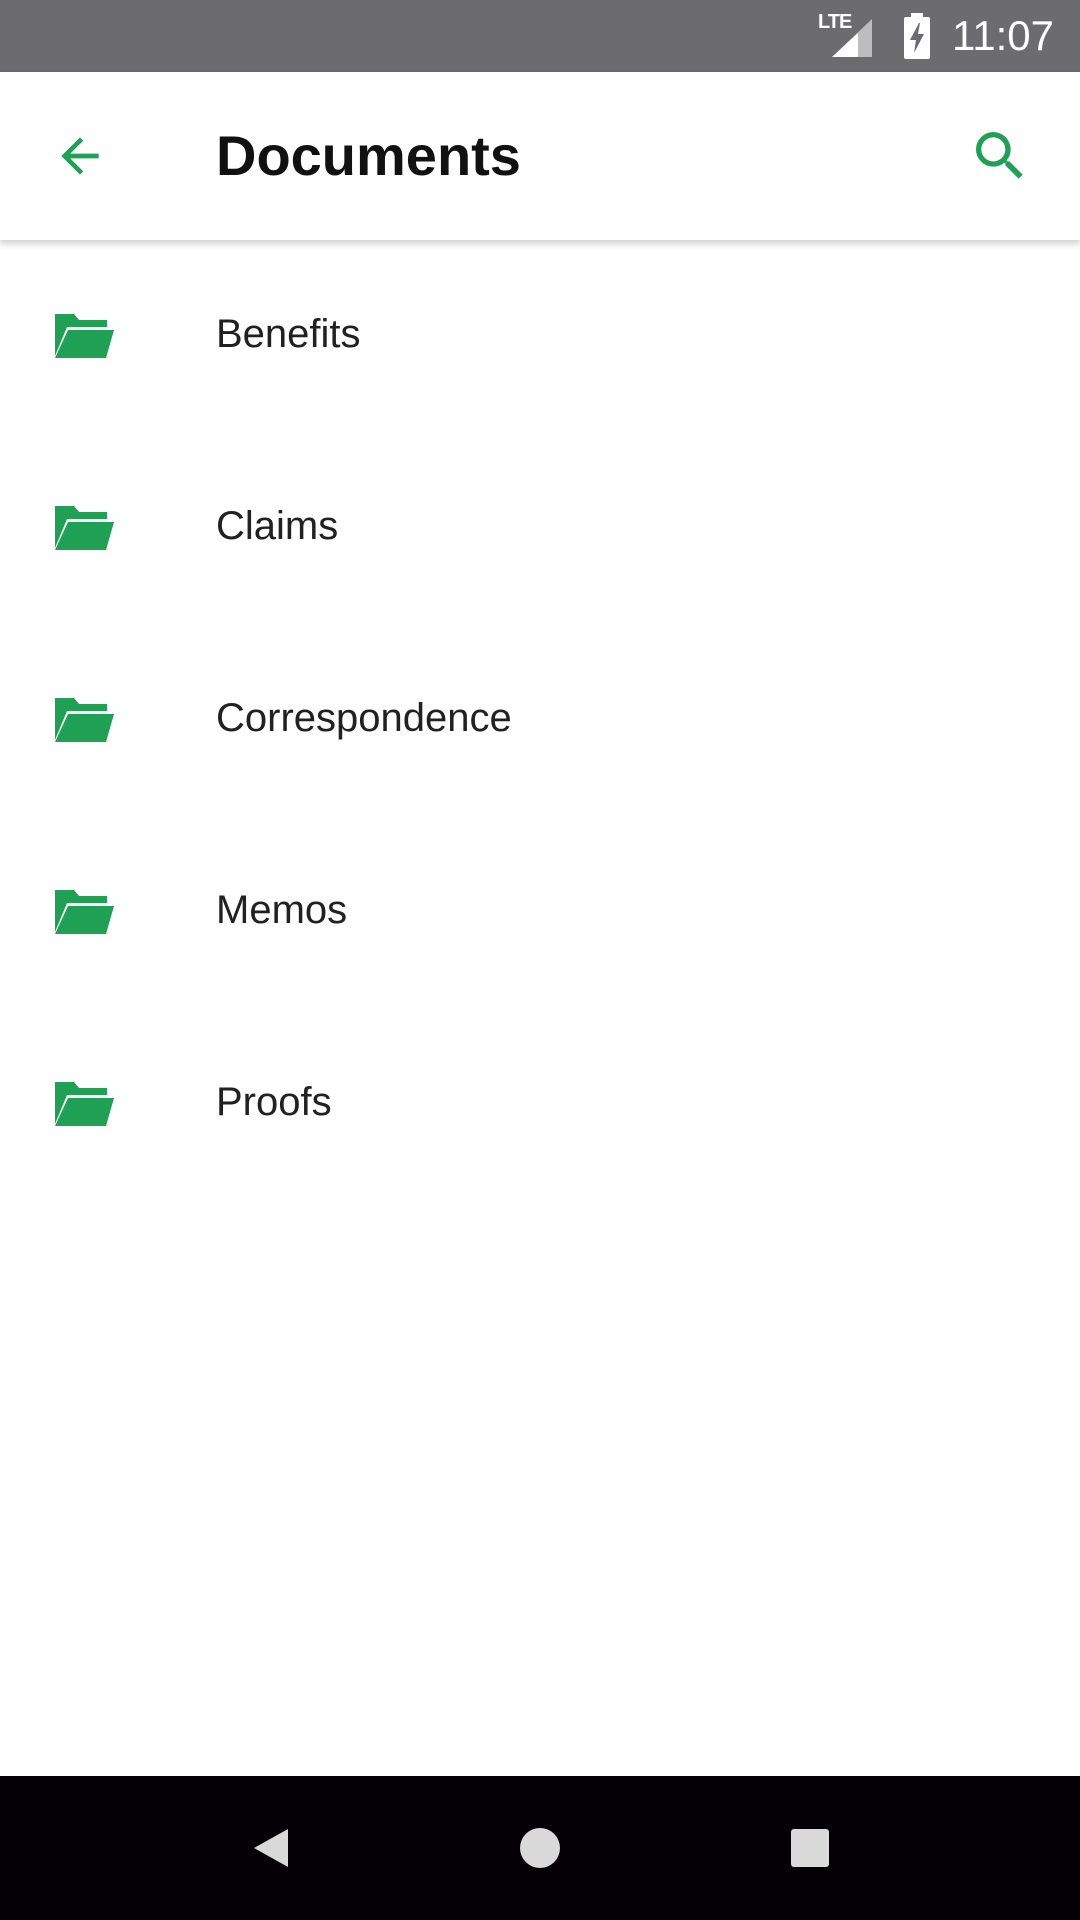 The height and width of the screenshot is (1920, 1080). I want to click on nav-recents-icon, so click(810, 1848).